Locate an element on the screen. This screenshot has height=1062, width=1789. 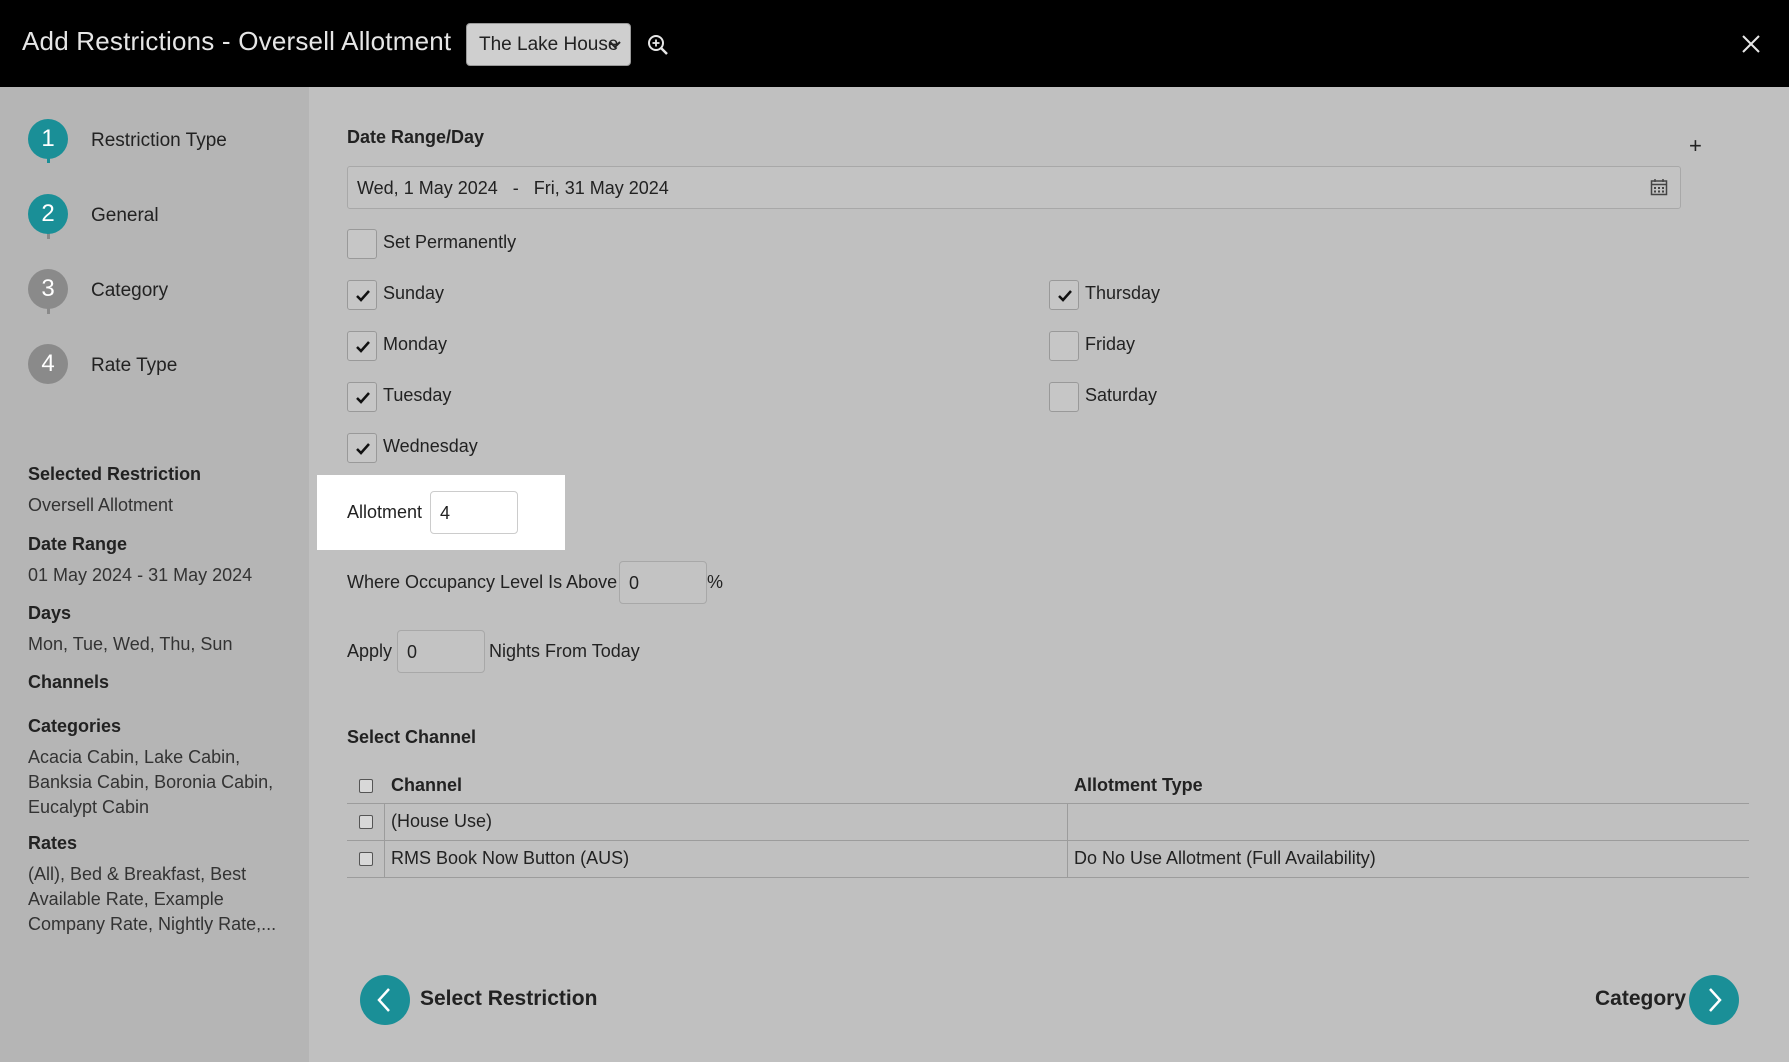
select-channel-title: Select Channel is located at coordinates (412, 737).